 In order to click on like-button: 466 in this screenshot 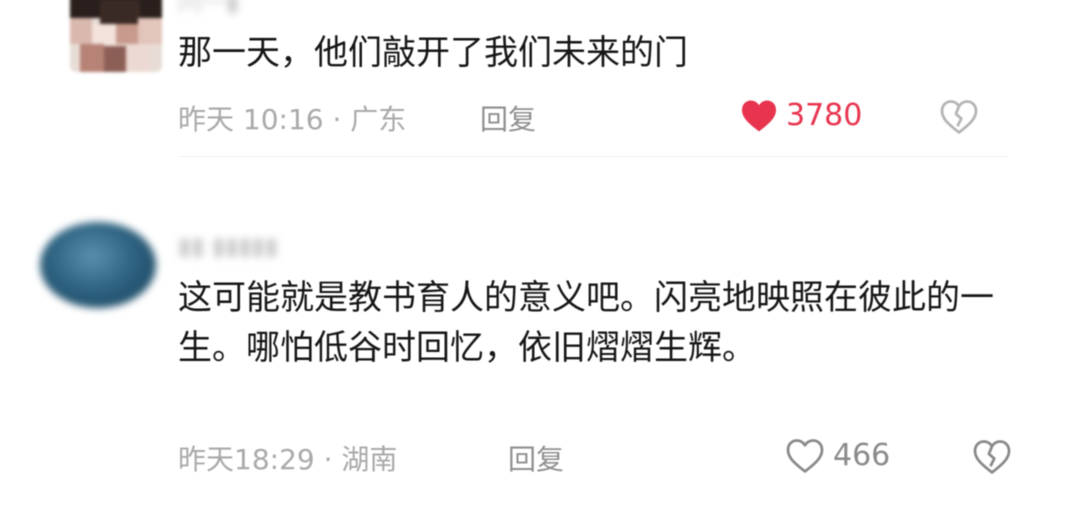, I will do `click(837, 455)`.